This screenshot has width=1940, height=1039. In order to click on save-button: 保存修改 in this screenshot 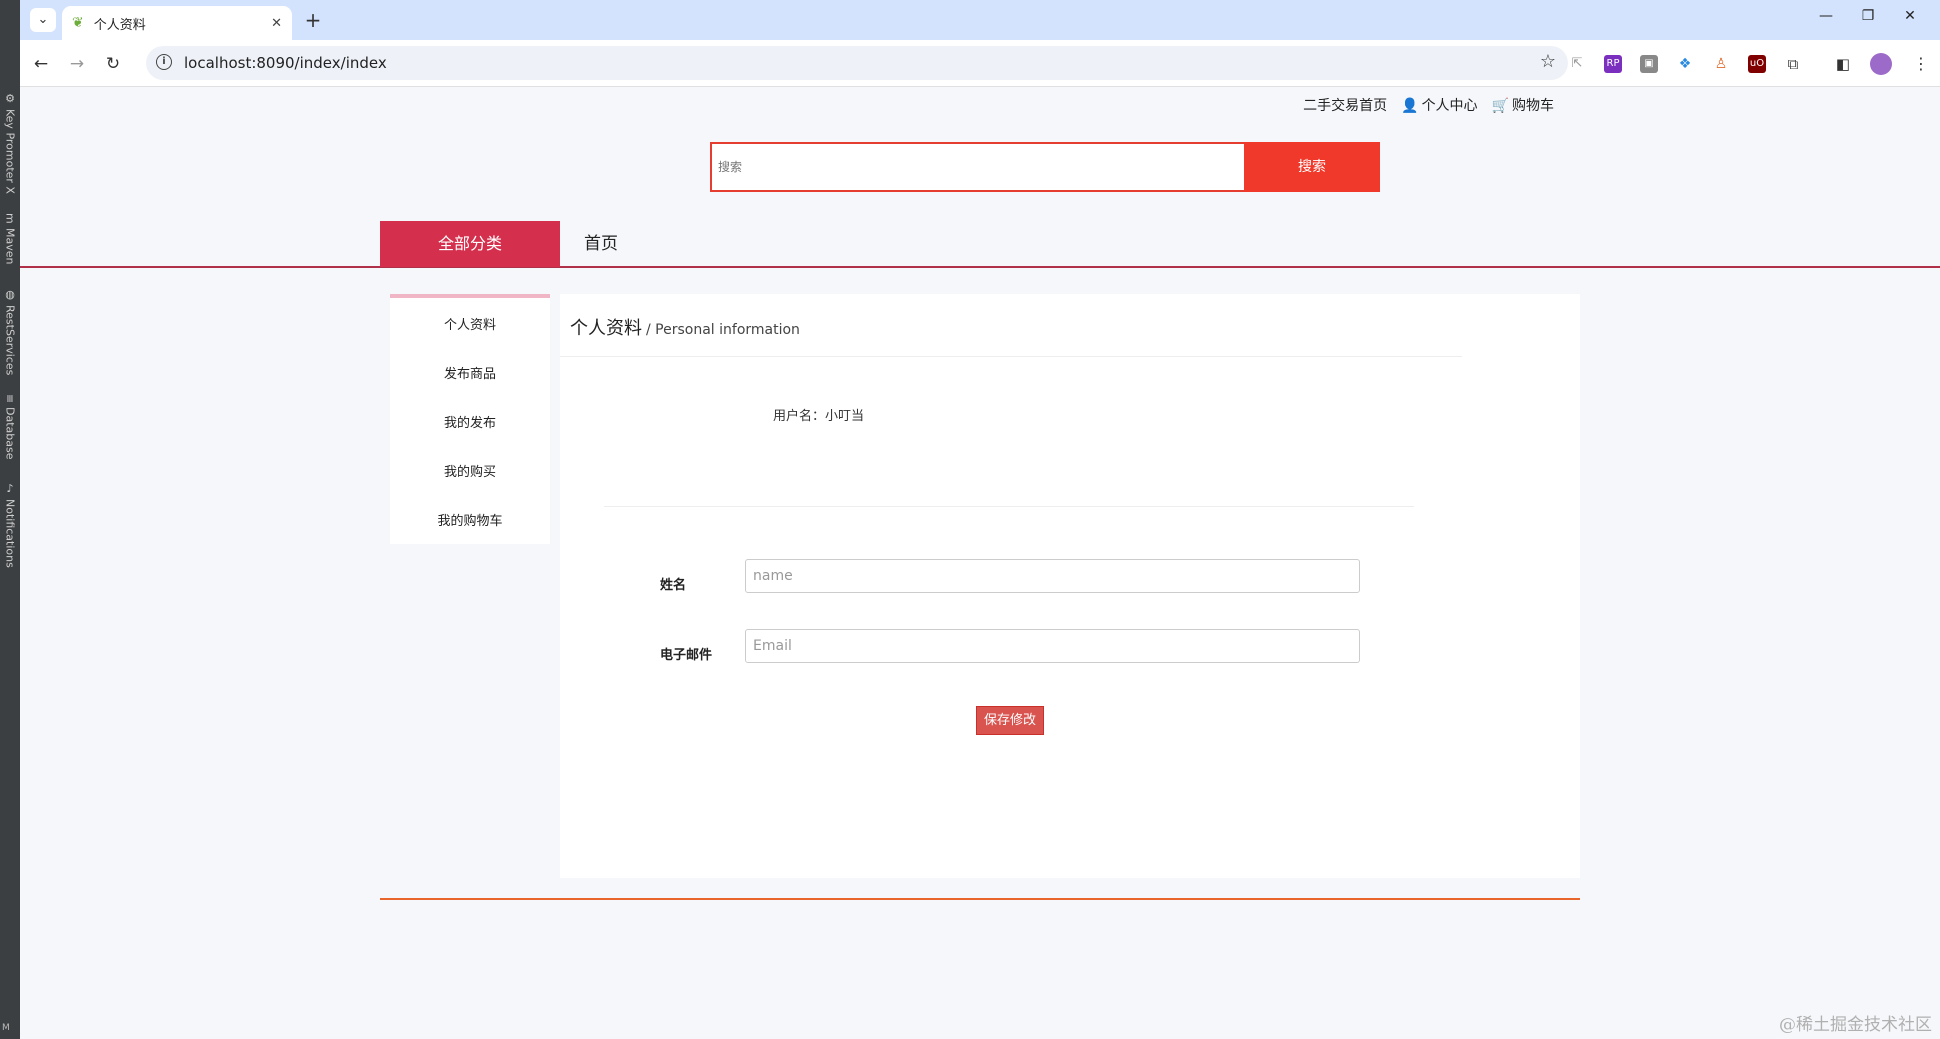, I will do `click(1010, 720)`.